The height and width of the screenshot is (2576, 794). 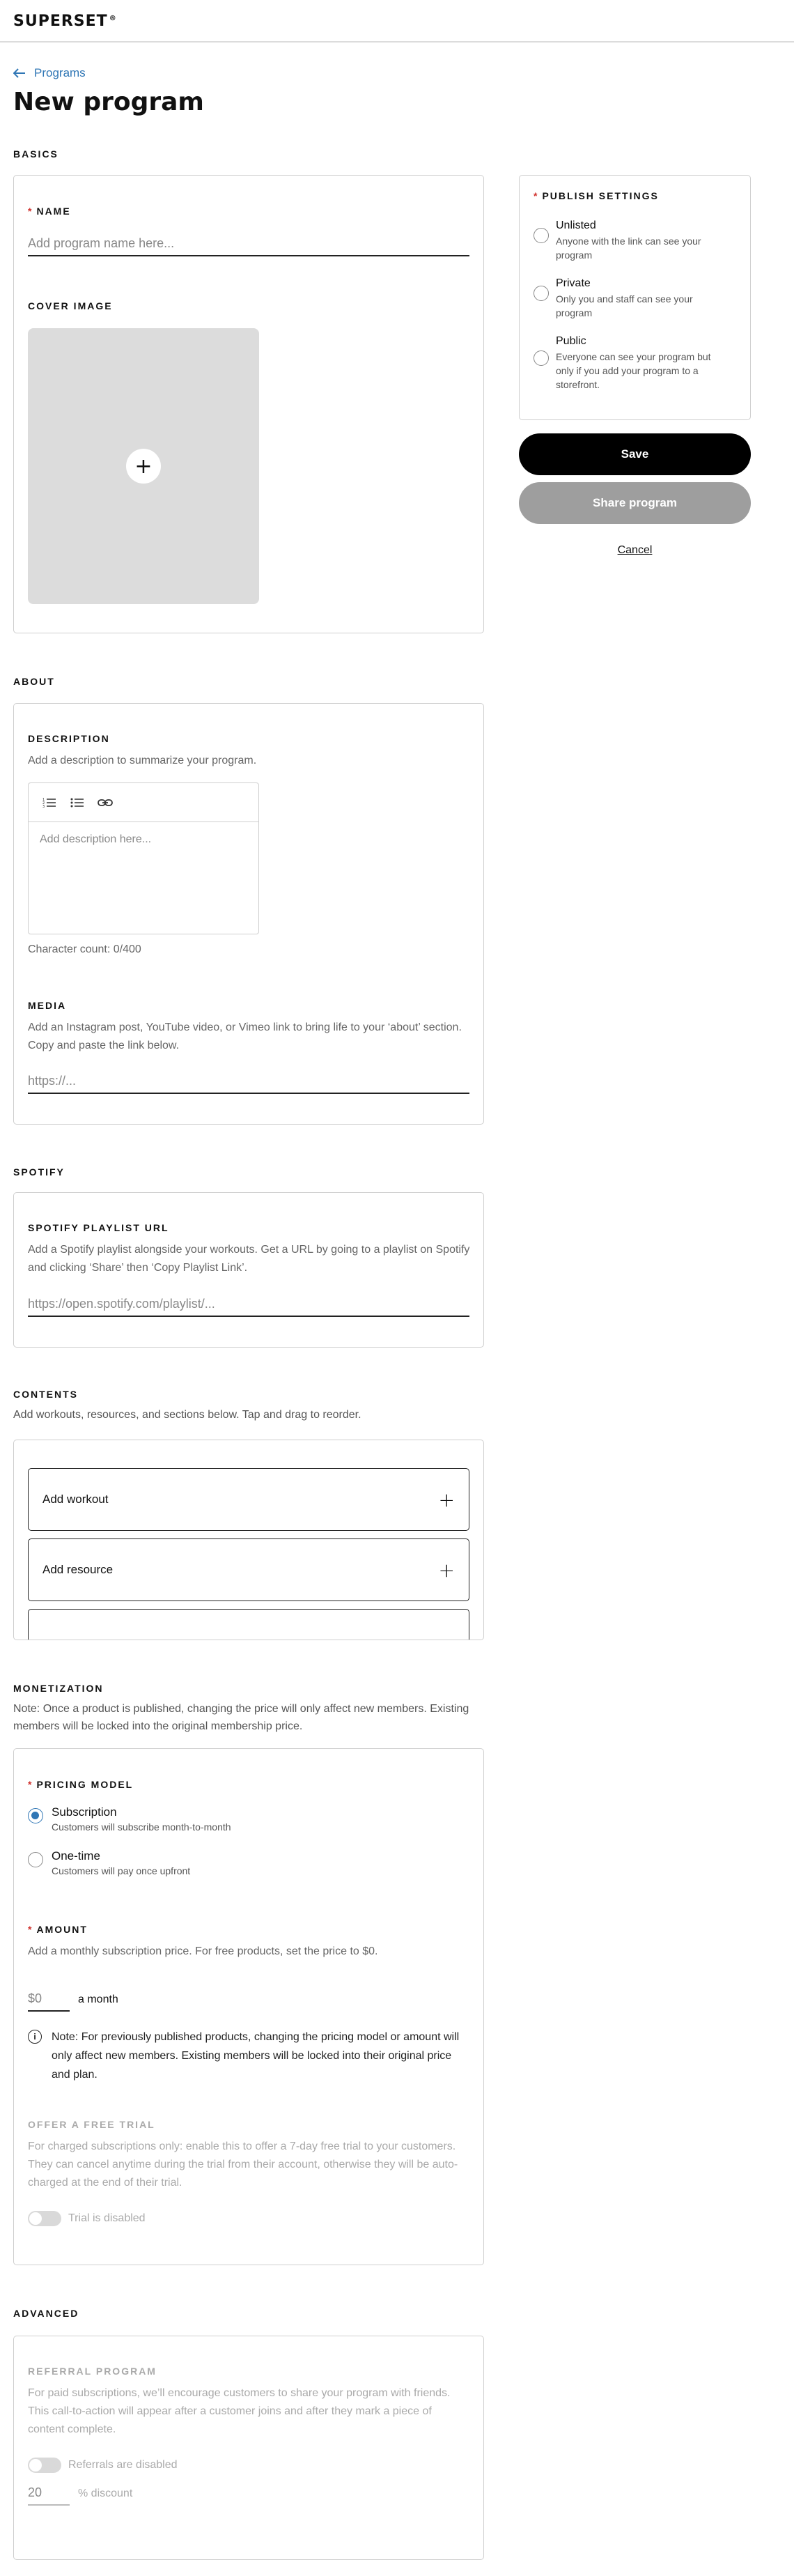 What do you see at coordinates (635, 503) in the screenshot?
I see `share-program-button: Share program` at bounding box center [635, 503].